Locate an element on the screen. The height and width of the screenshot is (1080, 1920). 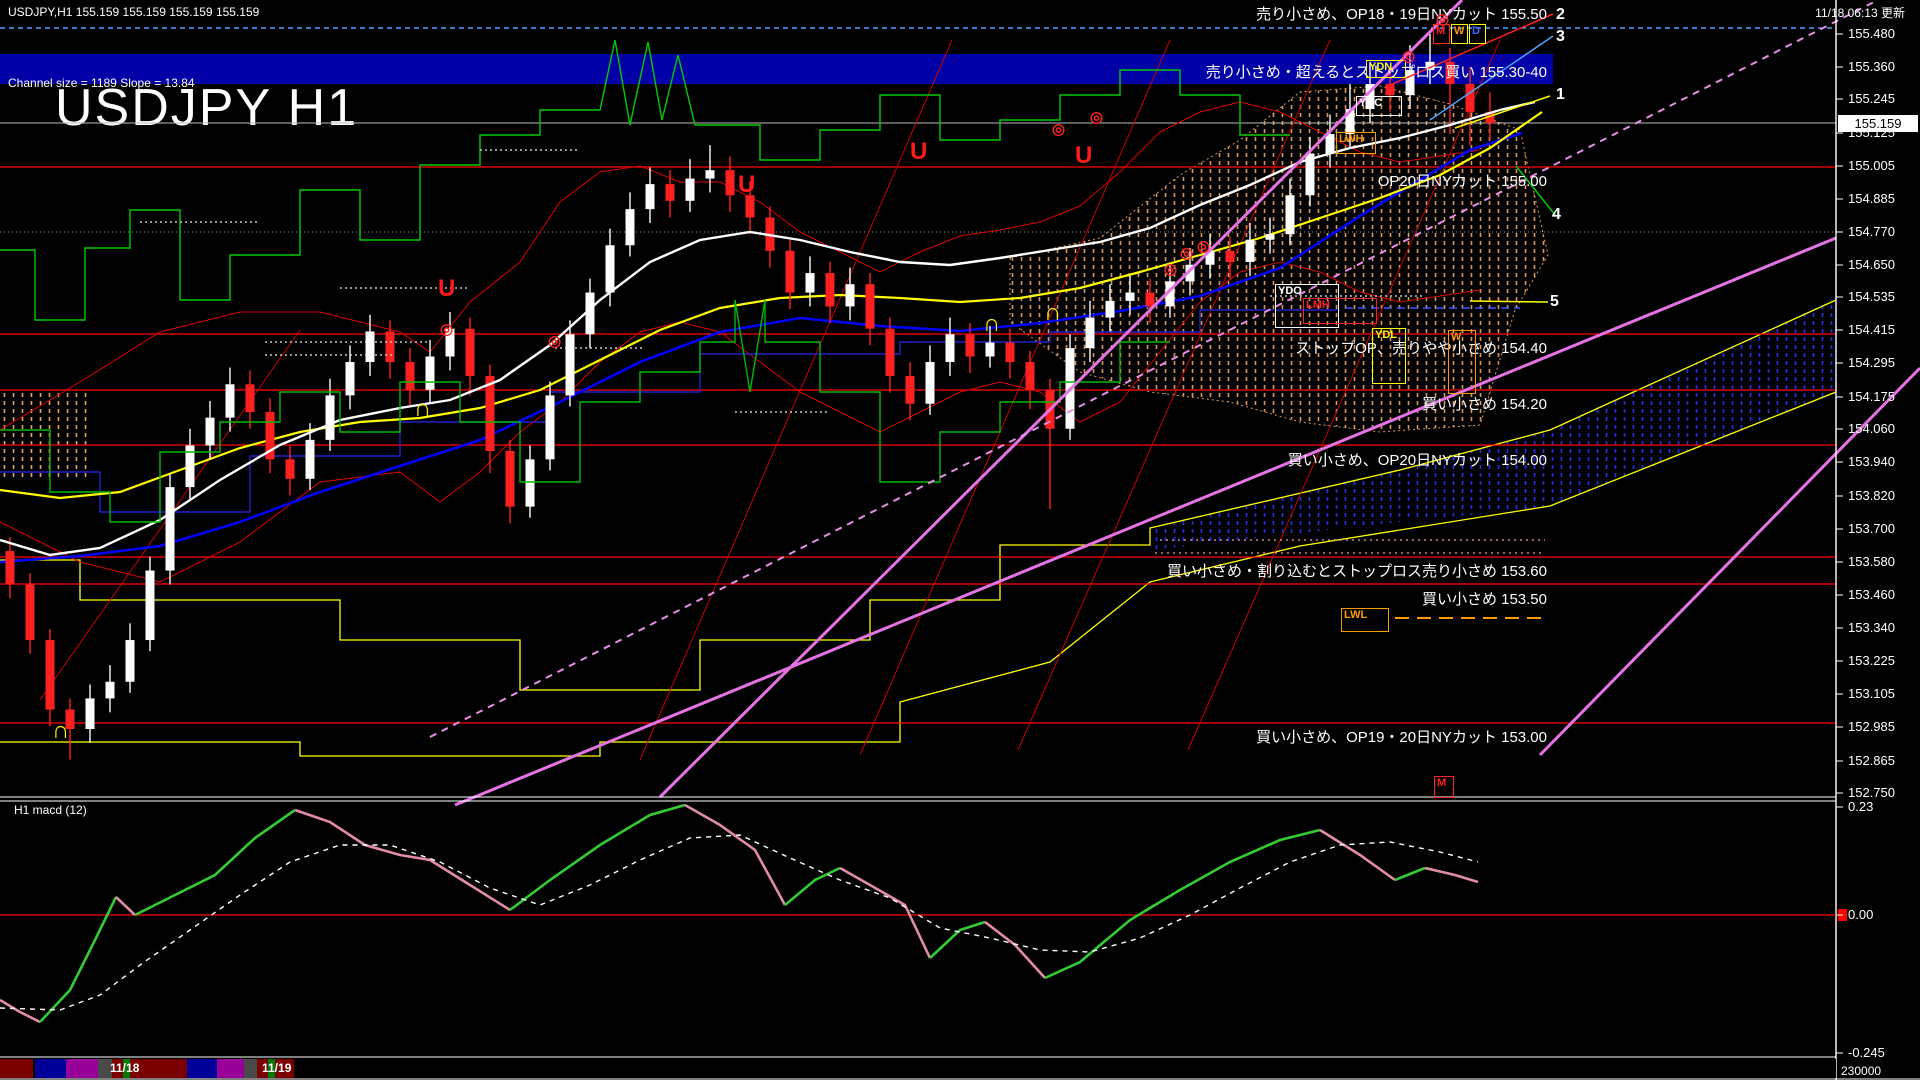
ichimoku-cloud-orange is located at coordinates (1279, 259).